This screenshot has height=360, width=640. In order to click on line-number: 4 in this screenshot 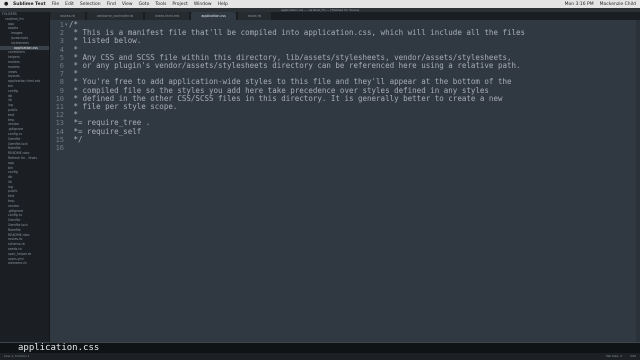, I will do `click(61, 49)`.